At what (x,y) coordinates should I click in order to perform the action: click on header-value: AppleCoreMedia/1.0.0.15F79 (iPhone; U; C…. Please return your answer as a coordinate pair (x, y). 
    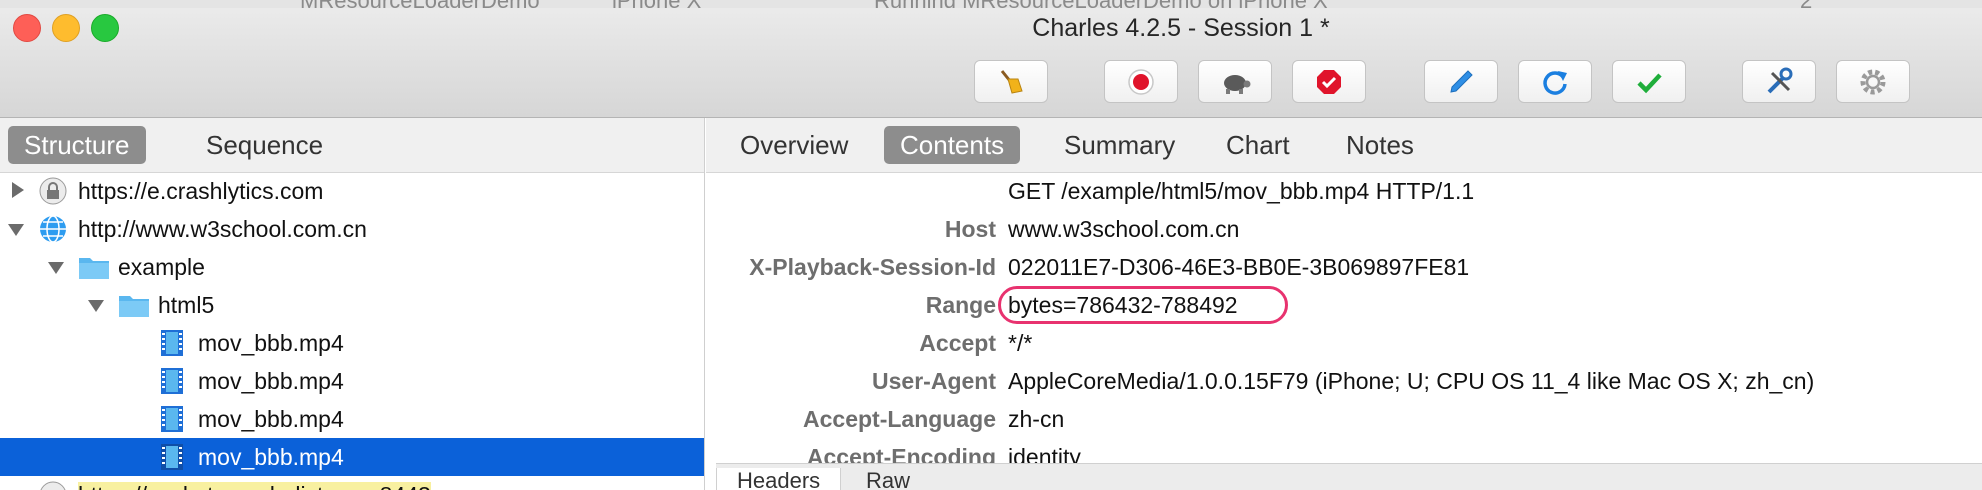
    Looking at the image, I should click on (1411, 381).